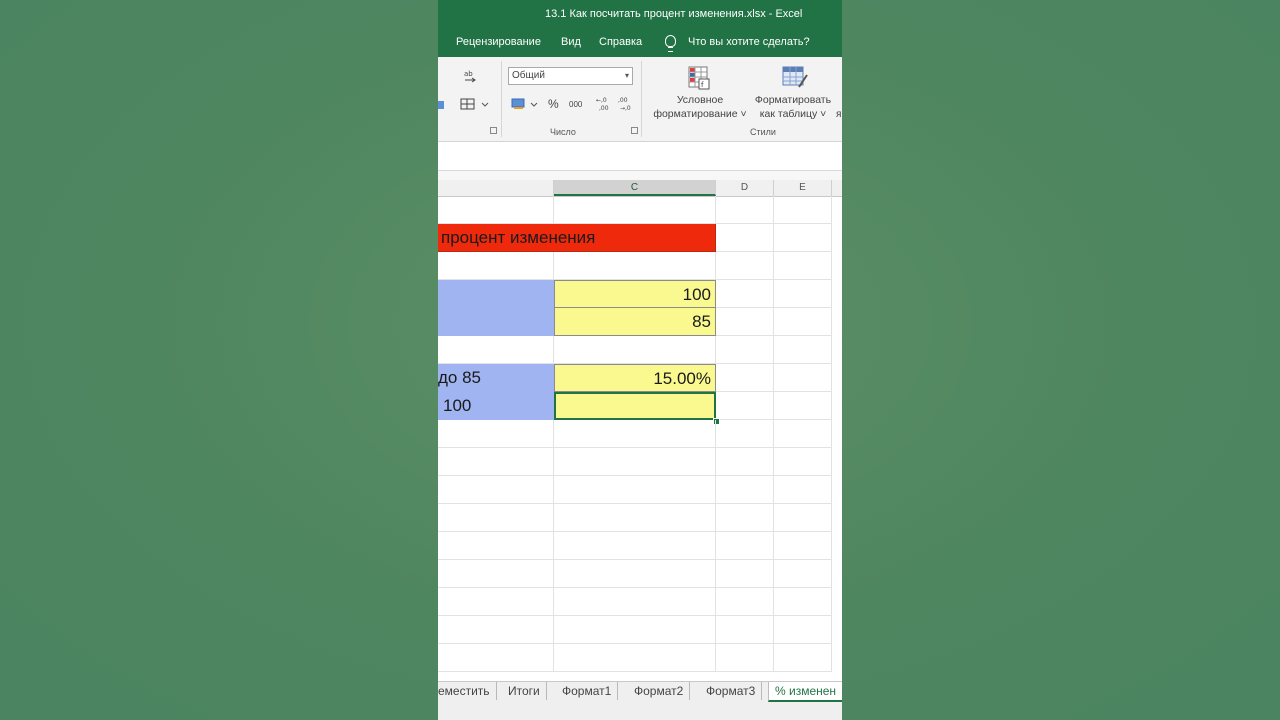 The height and width of the screenshot is (720, 1280). Describe the element at coordinates (838, 114) in the screenshot. I see `cell-styles-button: я` at that location.